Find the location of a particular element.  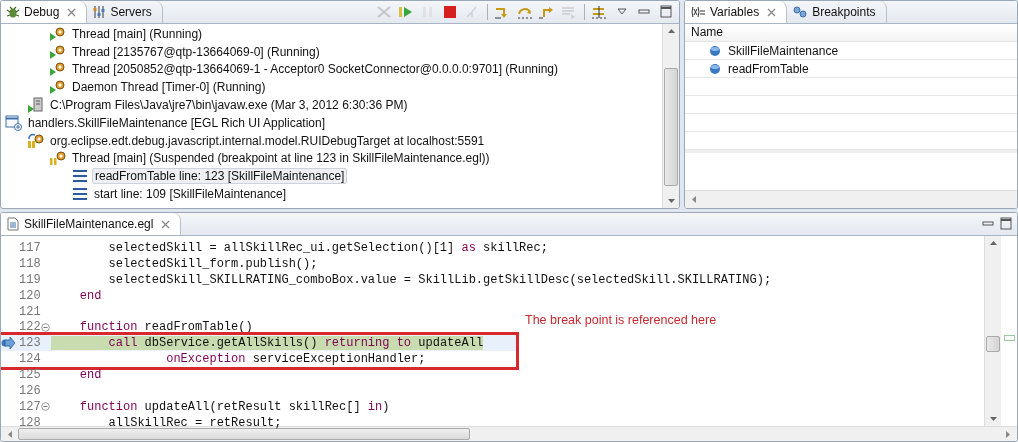

debug-tree-item: org.eclipse.edt.debug.javascript.internal.model.RUIDebugTarget at localhost:5591 is located at coordinates (331, 140).